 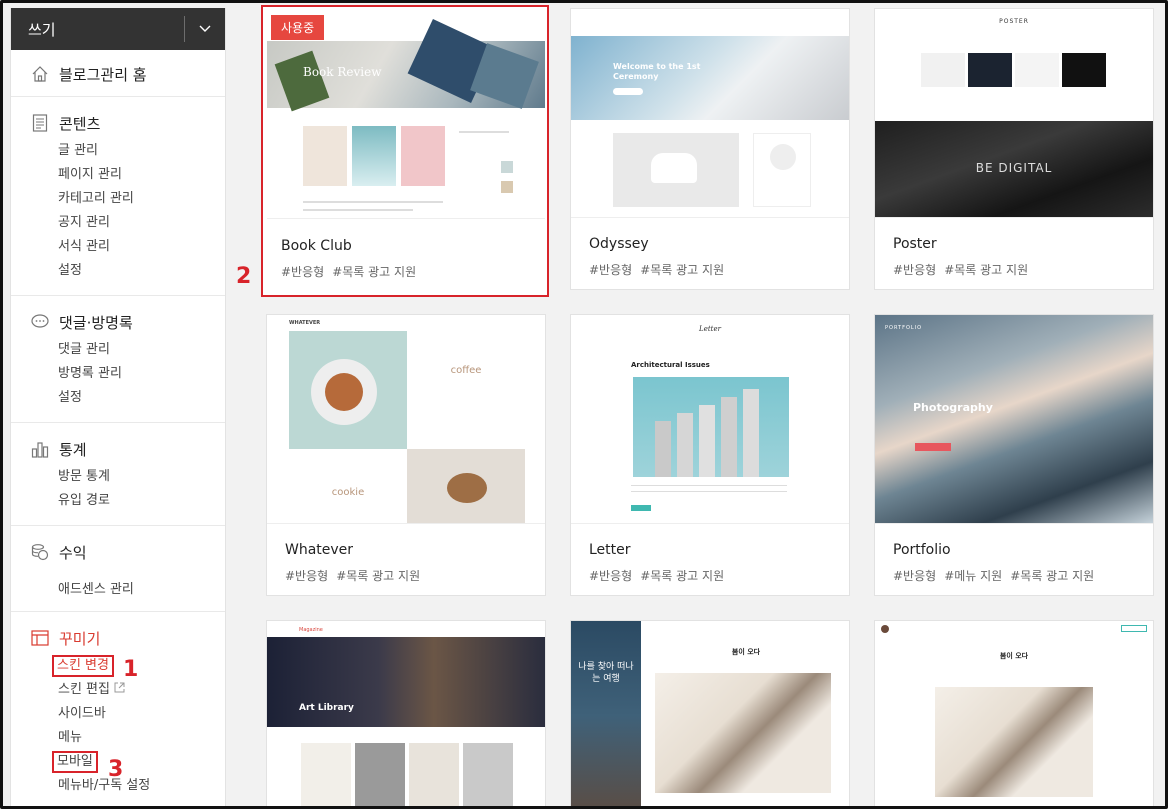 I want to click on skin-card-journey: 나를 찾아 떠나는 여행 봄이 오다, so click(x=710, y=714).